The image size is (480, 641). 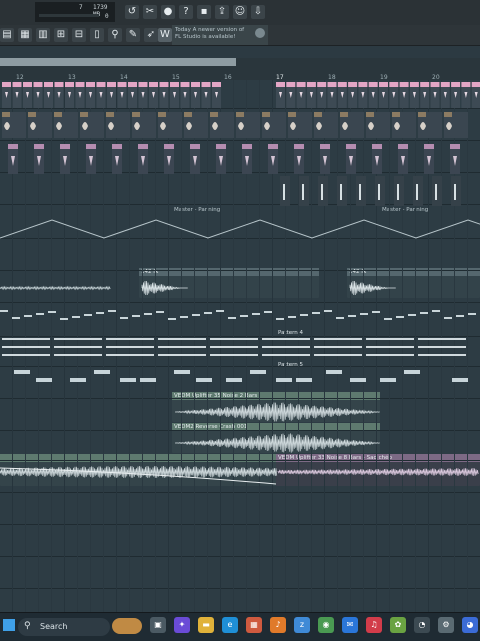 What do you see at coordinates (165, 35) in the screenshot?
I see `fl-logo-icon: W` at bounding box center [165, 35].